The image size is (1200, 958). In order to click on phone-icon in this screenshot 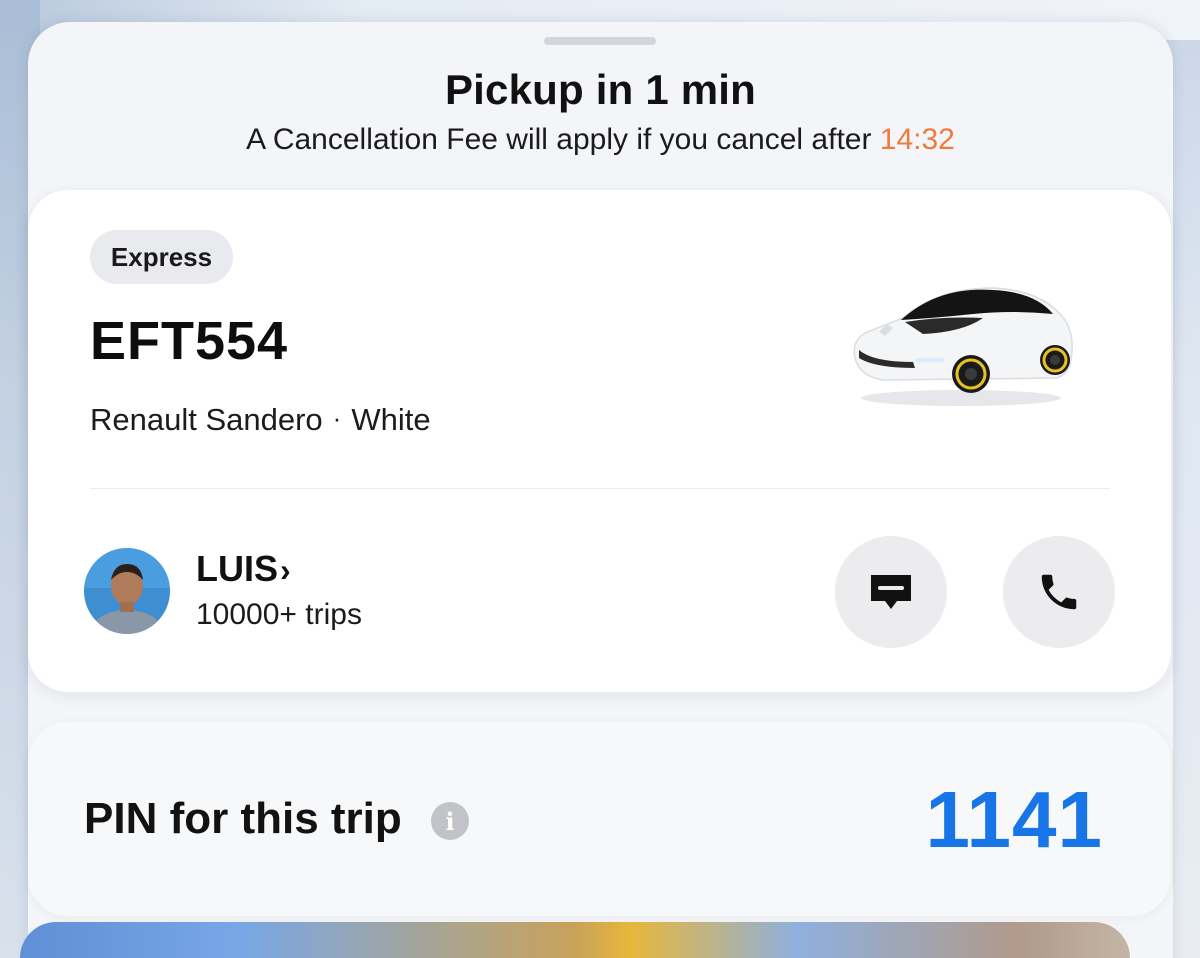, I will do `click(1059, 592)`.